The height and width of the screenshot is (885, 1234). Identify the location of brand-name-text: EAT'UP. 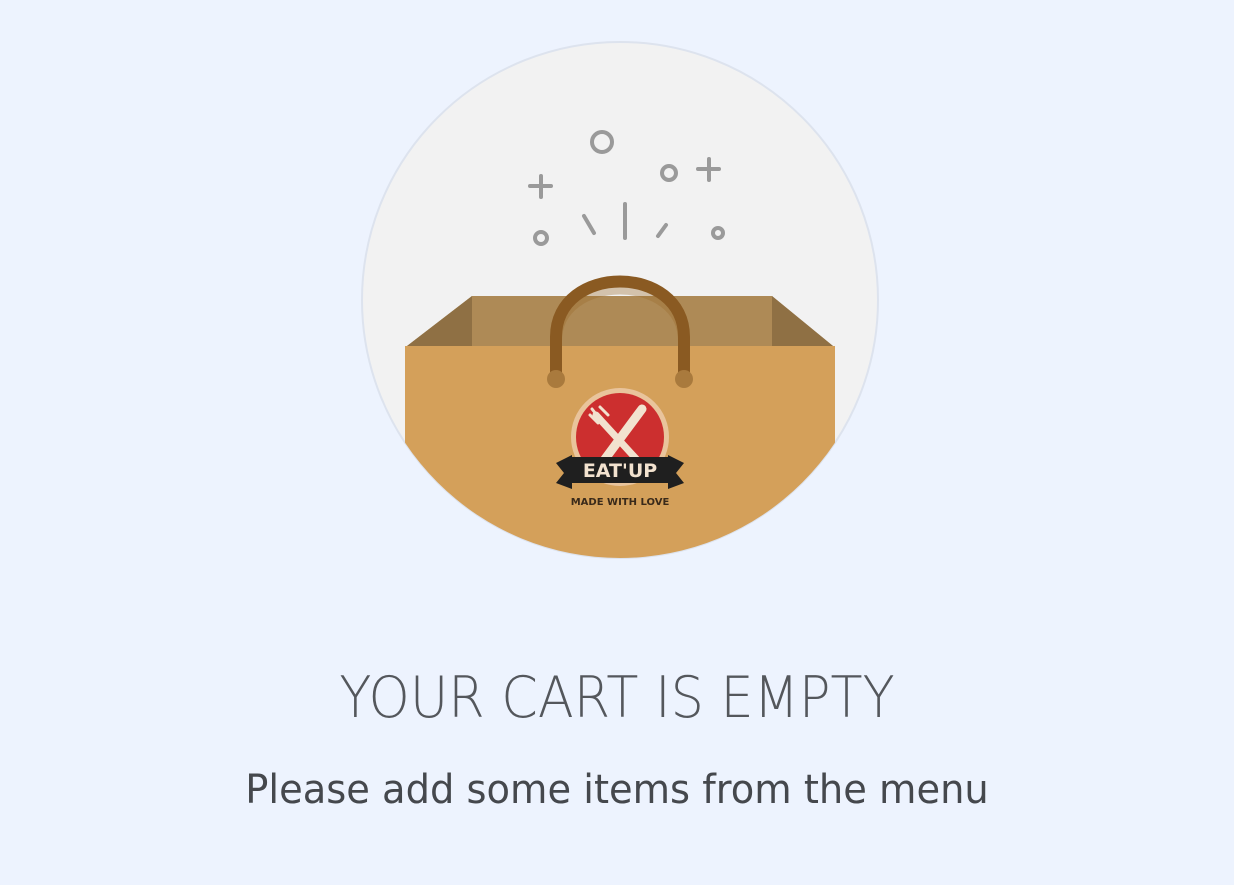
(620, 471).